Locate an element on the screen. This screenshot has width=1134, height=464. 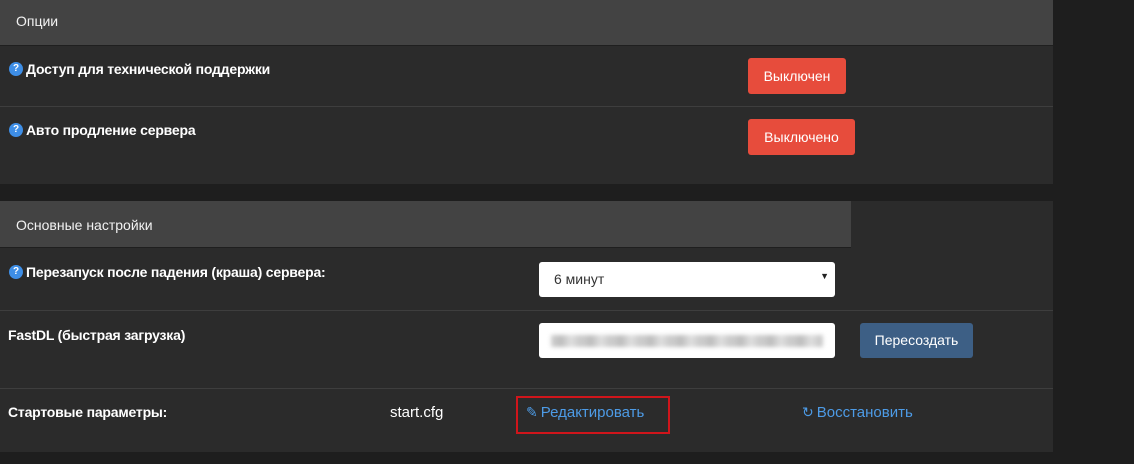
caret-down-icon: ▼ is located at coordinates (824, 276).